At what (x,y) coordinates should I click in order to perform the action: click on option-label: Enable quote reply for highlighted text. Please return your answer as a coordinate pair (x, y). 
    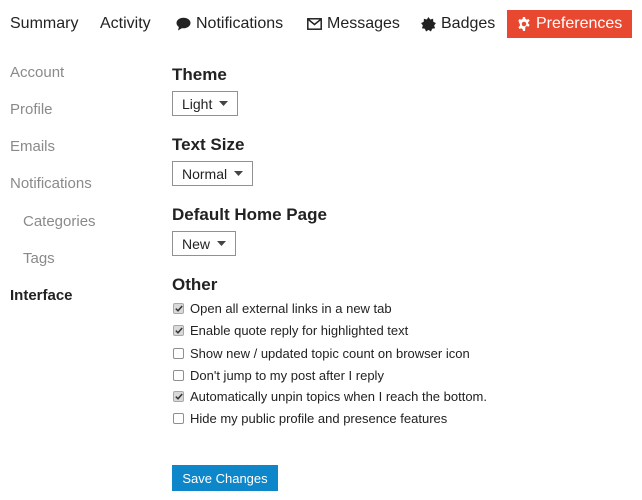
    Looking at the image, I should click on (299, 330).